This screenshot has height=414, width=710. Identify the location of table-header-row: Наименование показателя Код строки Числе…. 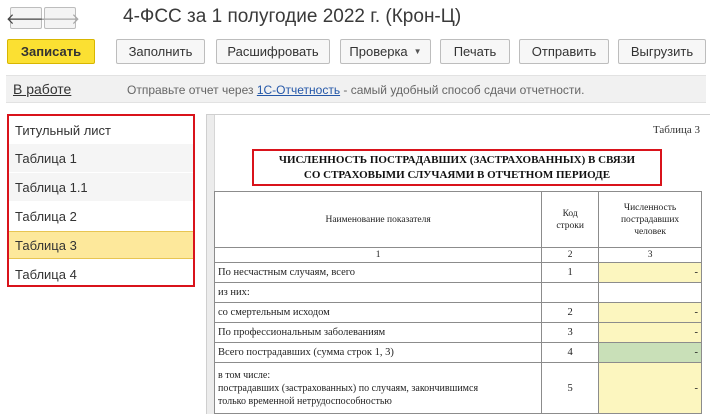
(457, 219).